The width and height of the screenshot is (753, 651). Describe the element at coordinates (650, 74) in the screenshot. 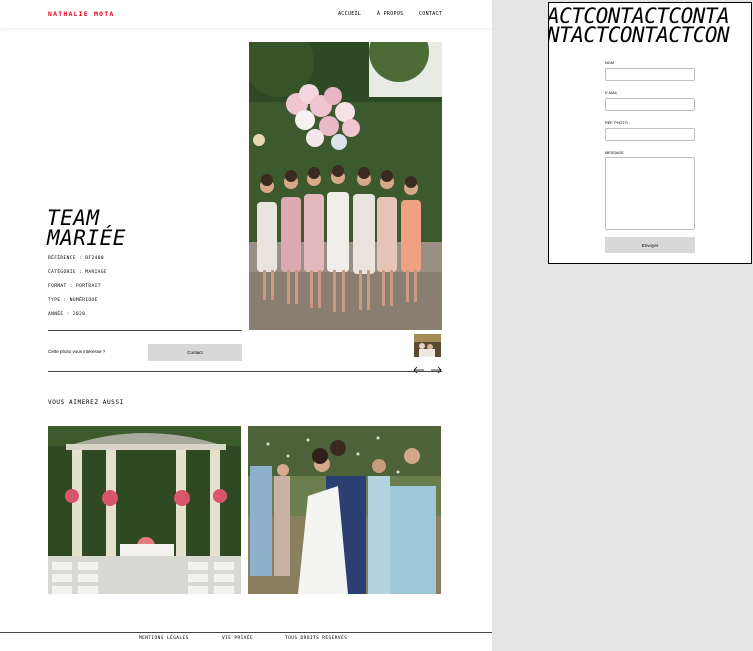

I see `name-field` at that location.